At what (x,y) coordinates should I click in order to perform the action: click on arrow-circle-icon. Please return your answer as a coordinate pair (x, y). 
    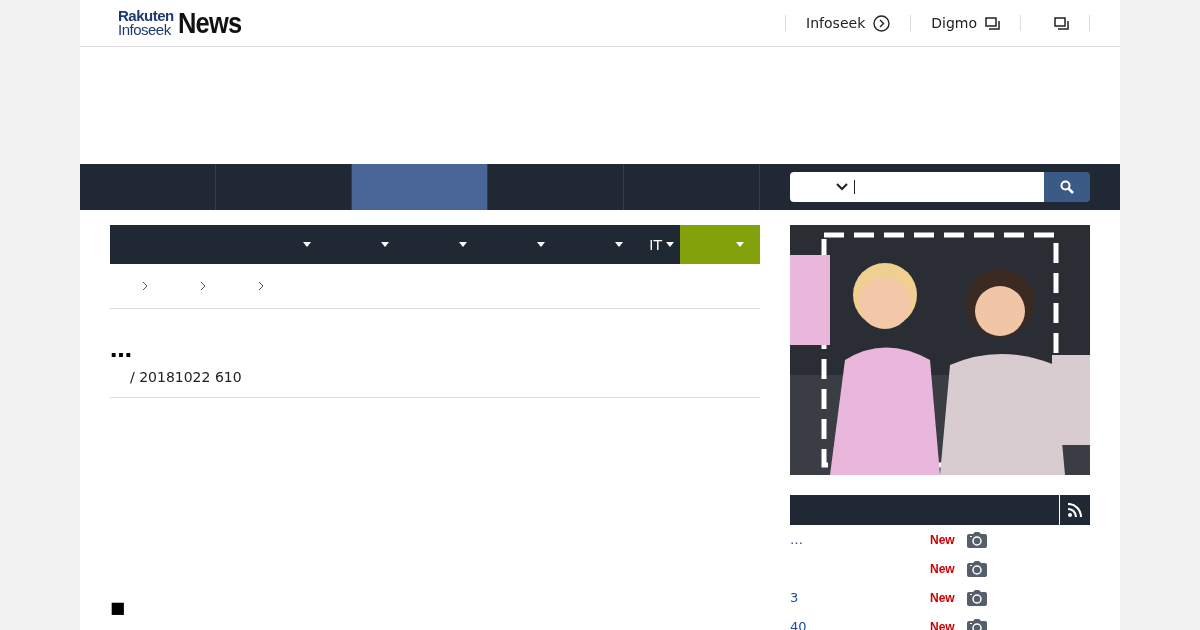
    Looking at the image, I should click on (882, 23).